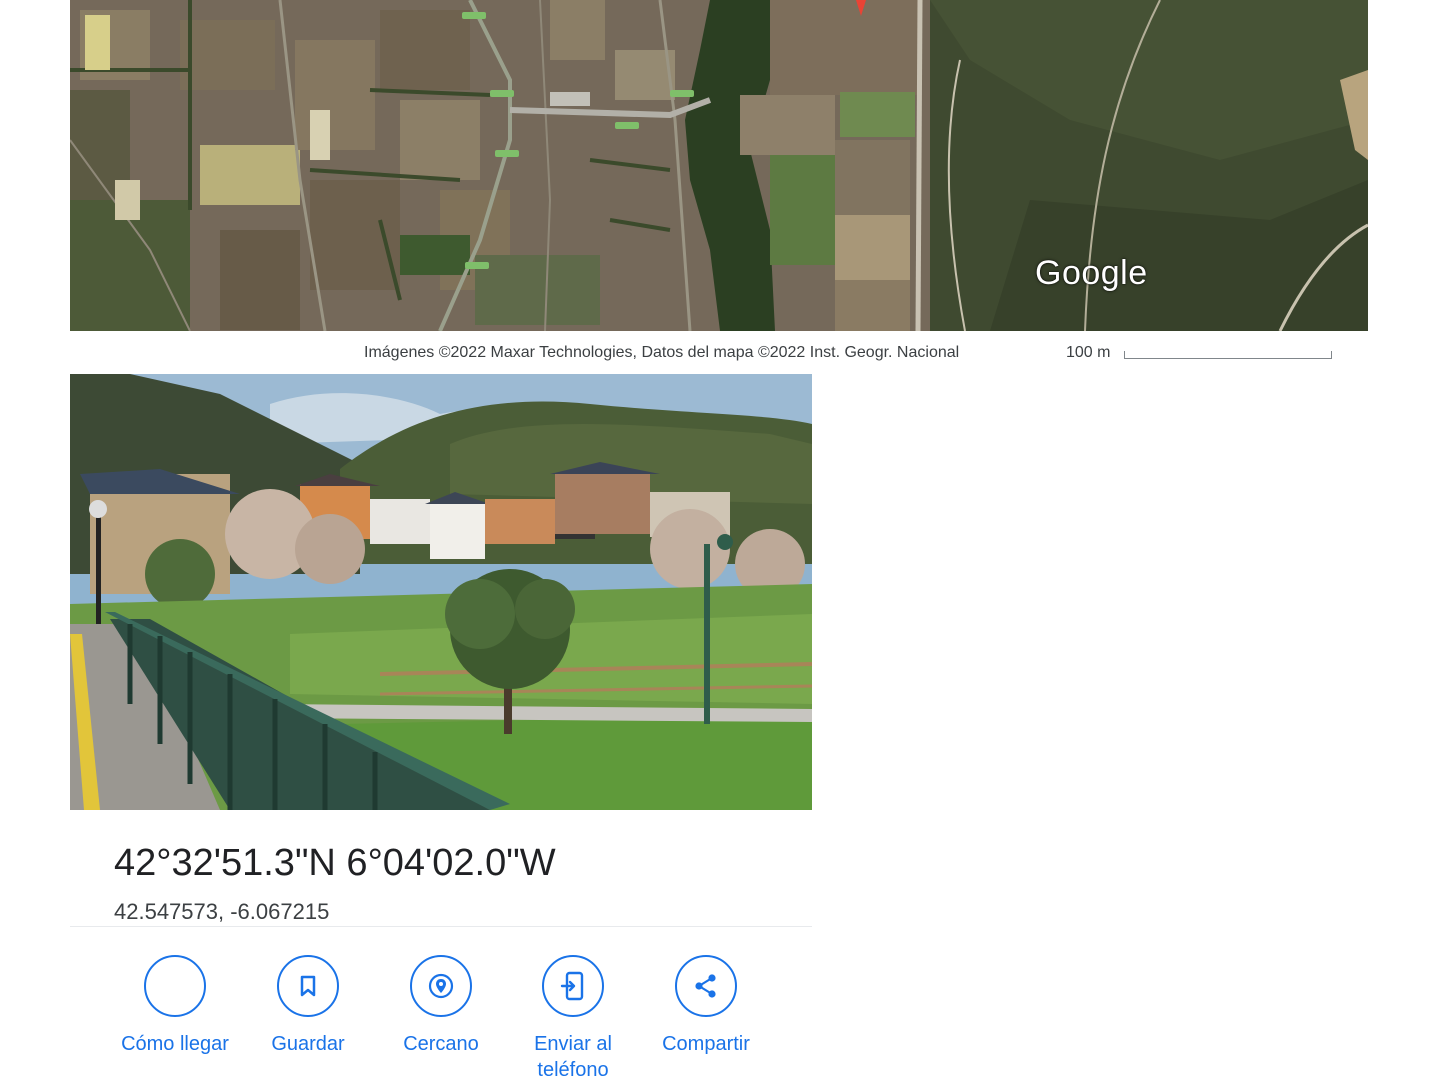 Image resolution: width=1441 pixels, height=1083 pixels. Describe the element at coordinates (335, 863) in the screenshot. I see `coordinates-dms: 42°32'51.3"N 6°04'02.0"W` at that location.